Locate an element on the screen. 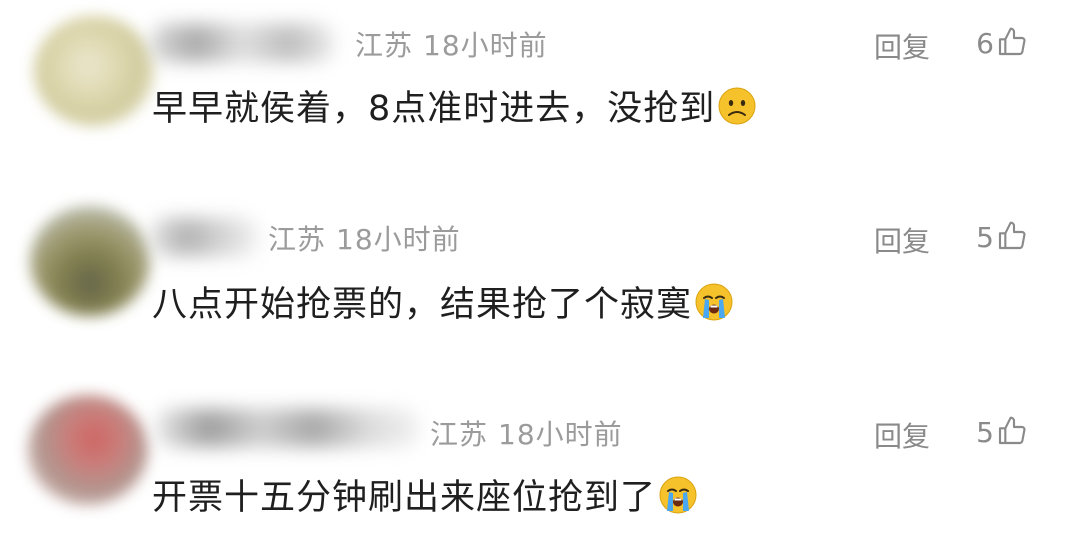 This screenshot has width=1080, height=537. comment-text-line: 八点开始抢票的，结果抢了个寂寞 is located at coordinates (443, 301).